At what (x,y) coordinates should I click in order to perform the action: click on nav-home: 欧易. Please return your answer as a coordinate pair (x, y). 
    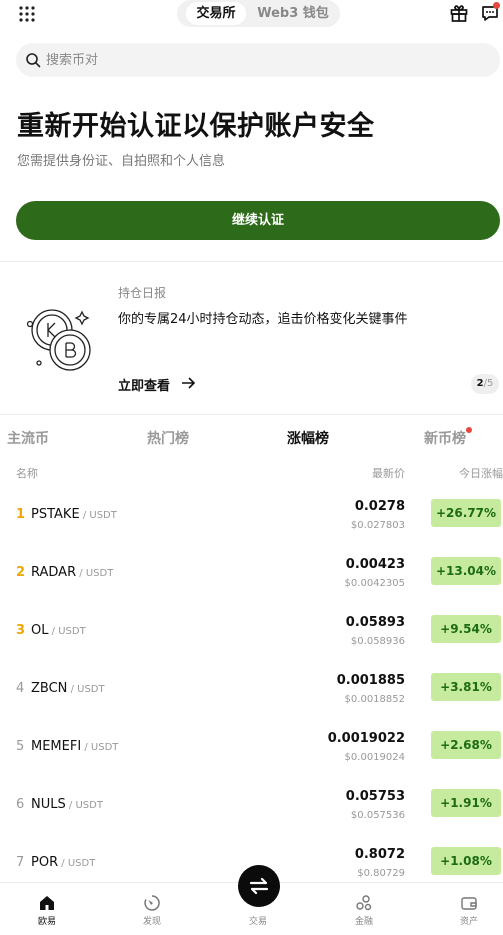
    Looking at the image, I should click on (47, 909).